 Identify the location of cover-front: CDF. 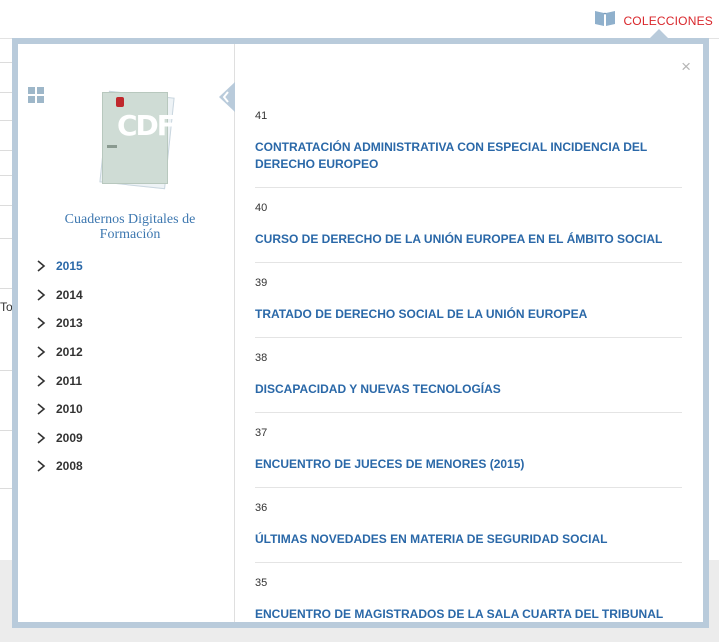
(139, 138).